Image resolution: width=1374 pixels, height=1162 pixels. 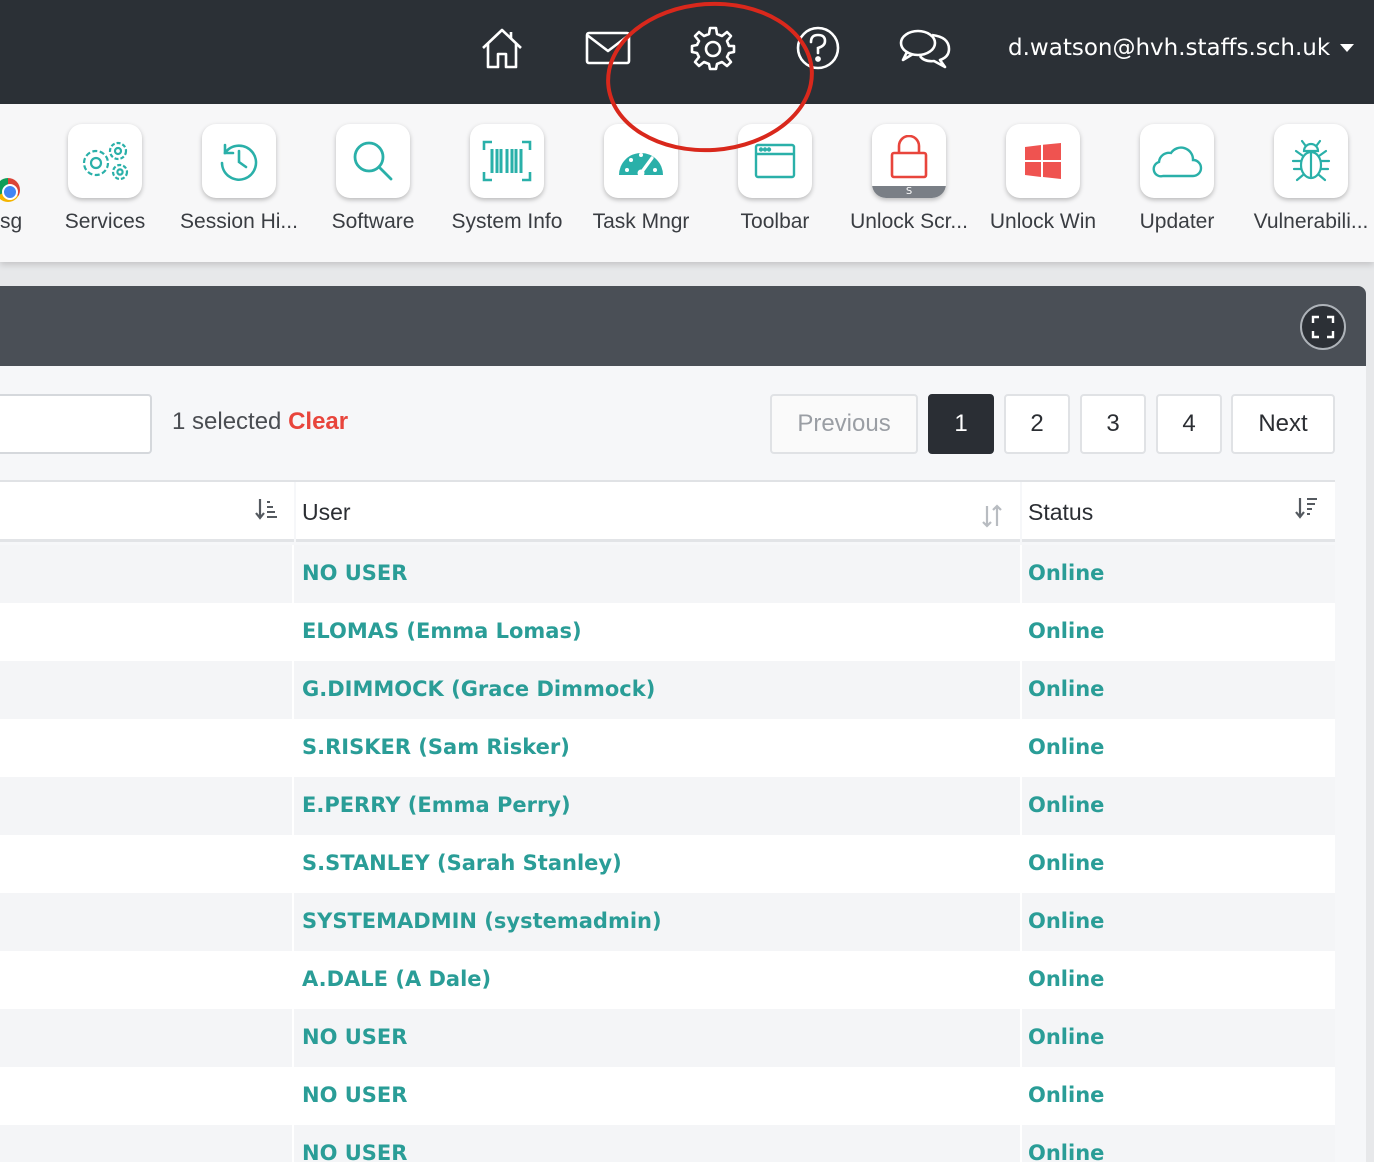 What do you see at coordinates (667, 864) in the screenshot?
I see `table-row: S.STANLEY (Sarah Stanley) Online` at bounding box center [667, 864].